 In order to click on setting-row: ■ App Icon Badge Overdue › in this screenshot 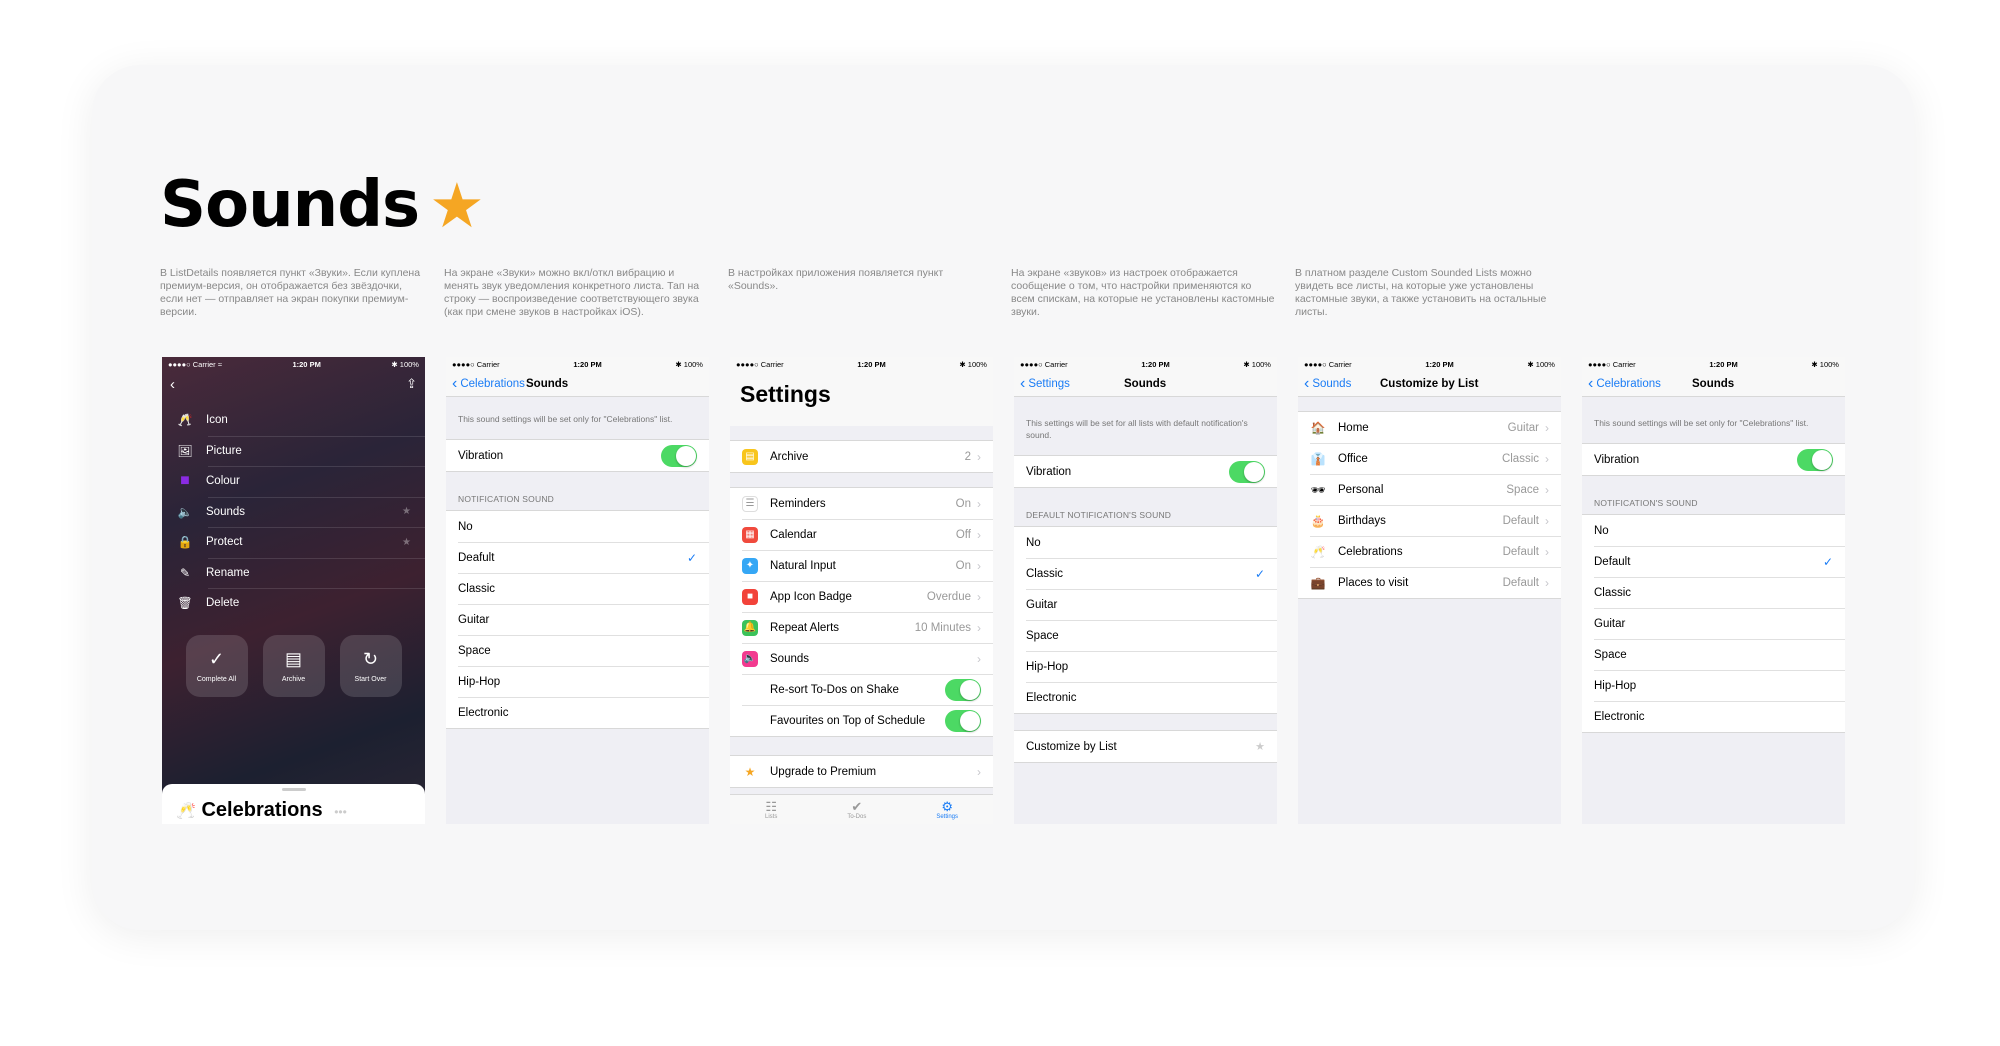, I will do `click(861, 596)`.